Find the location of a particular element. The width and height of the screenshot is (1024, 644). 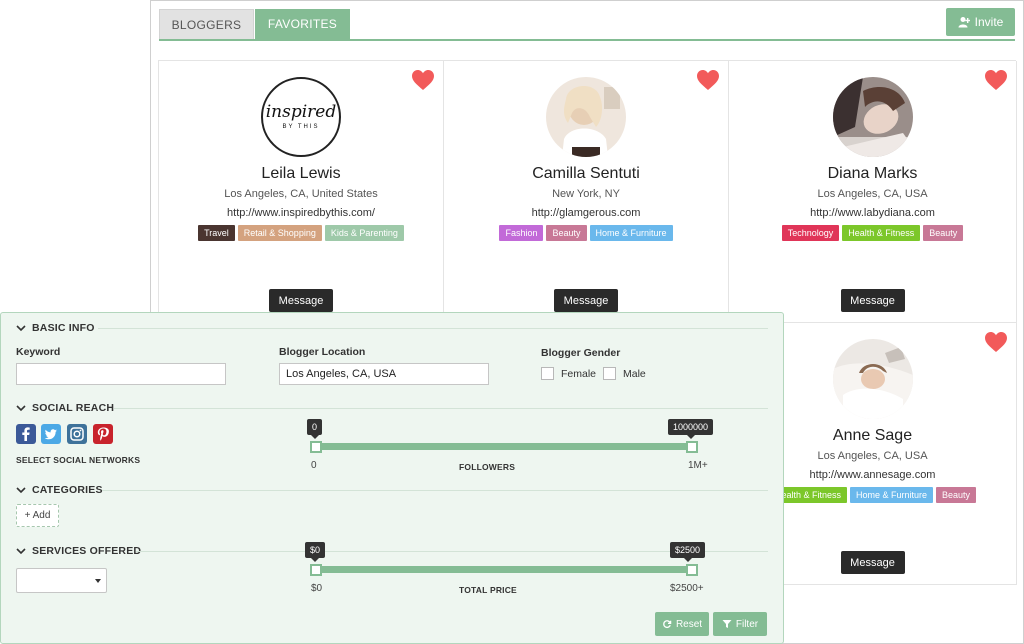

category-tags: Technology Health & Fitness Beauty is located at coordinates (872, 233).